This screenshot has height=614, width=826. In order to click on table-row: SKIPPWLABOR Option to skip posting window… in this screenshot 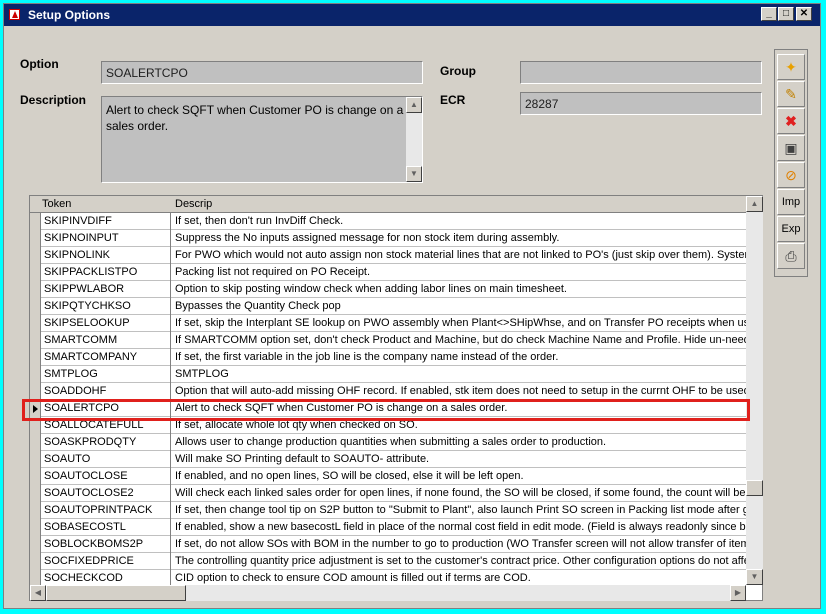, I will do `click(388, 289)`.